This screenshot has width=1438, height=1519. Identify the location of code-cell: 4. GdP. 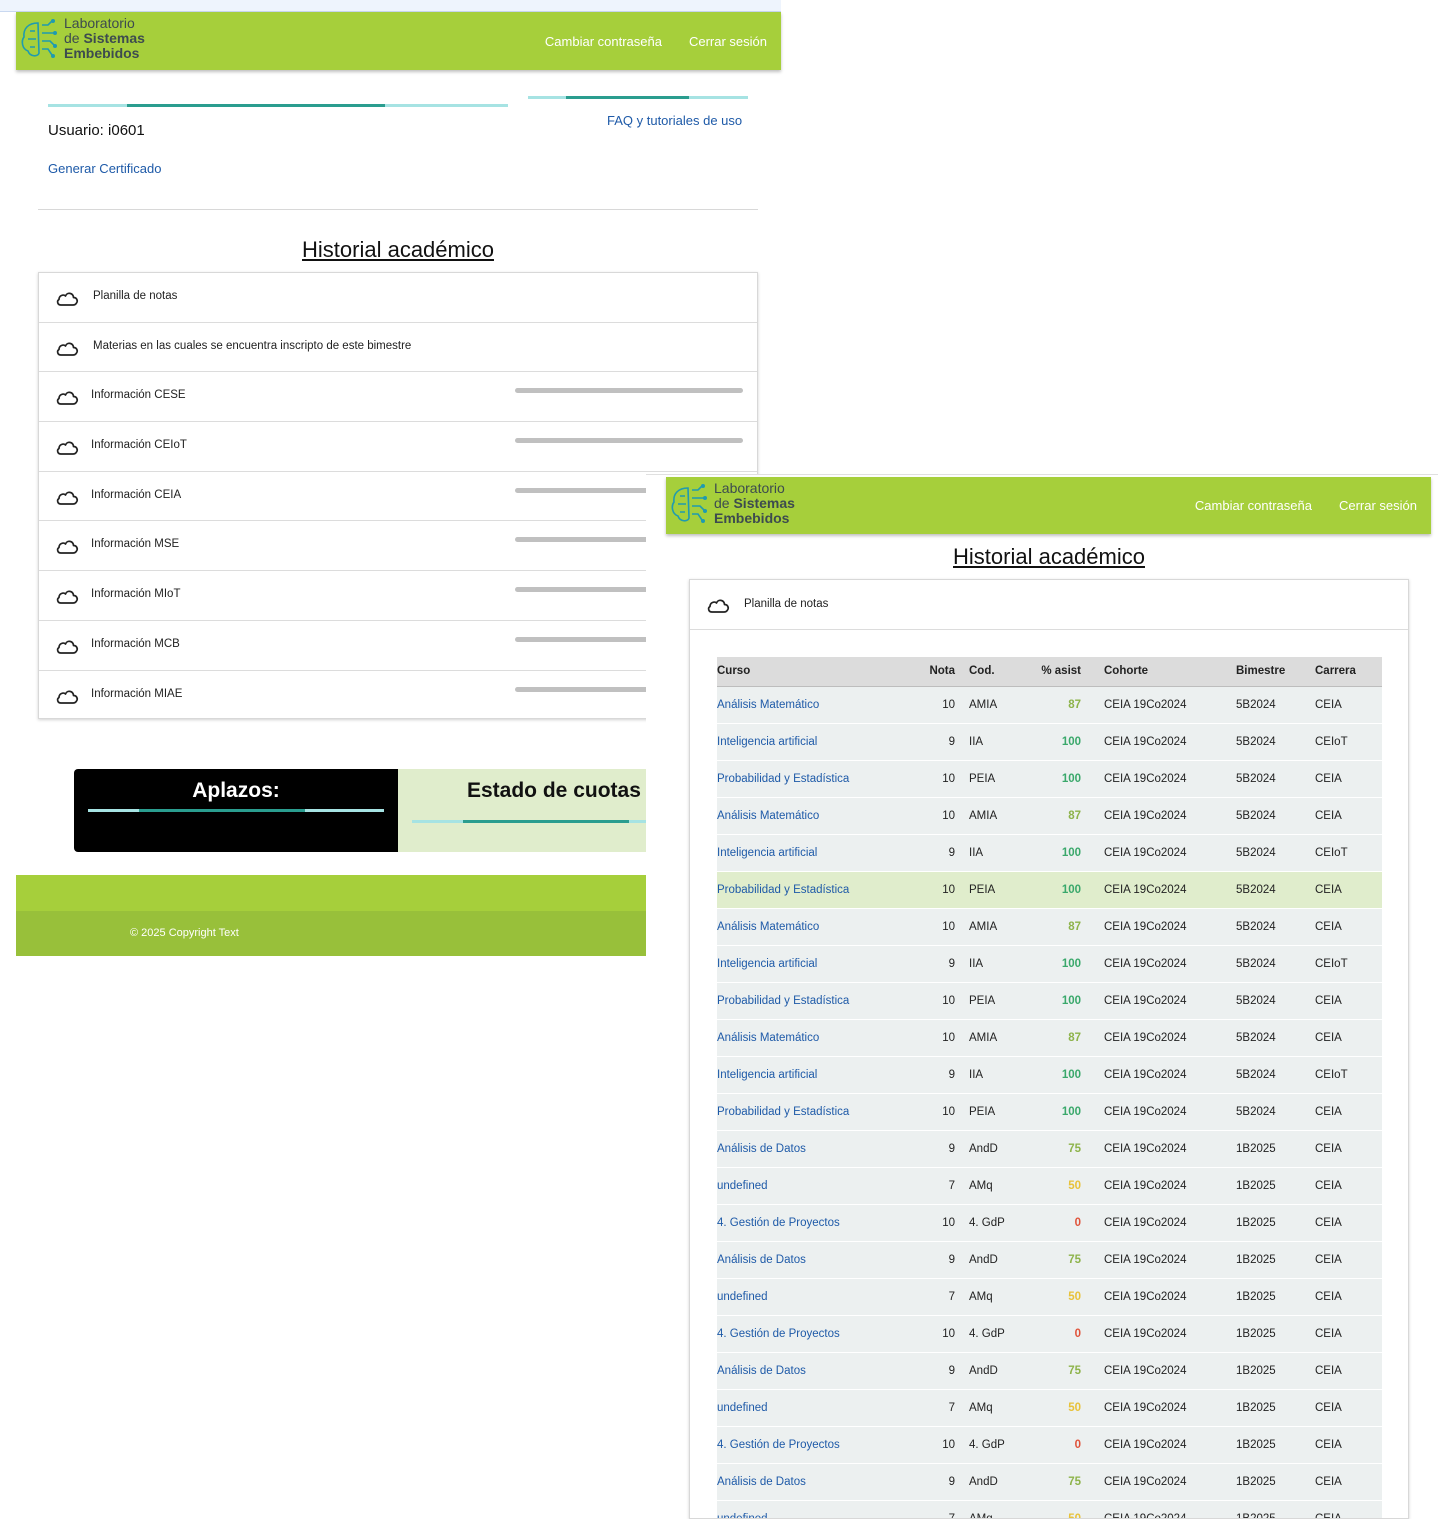
(999, 1334).